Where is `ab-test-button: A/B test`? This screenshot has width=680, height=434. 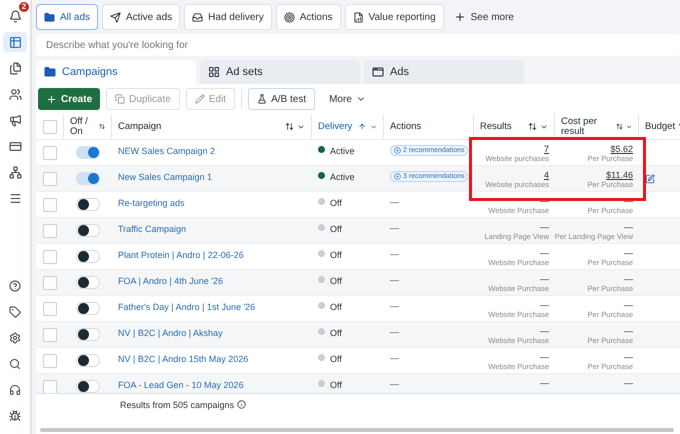 ab-test-button: A/B test is located at coordinates (282, 99).